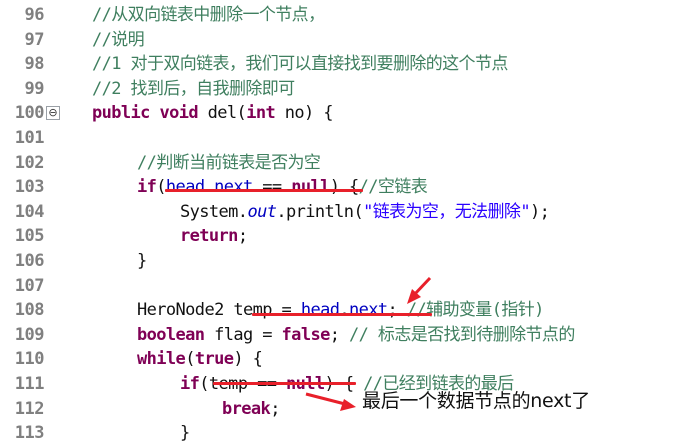 The height and width of the screenshot is (445, 692). I want to click on arrow-to-caption, so click(330, 401).